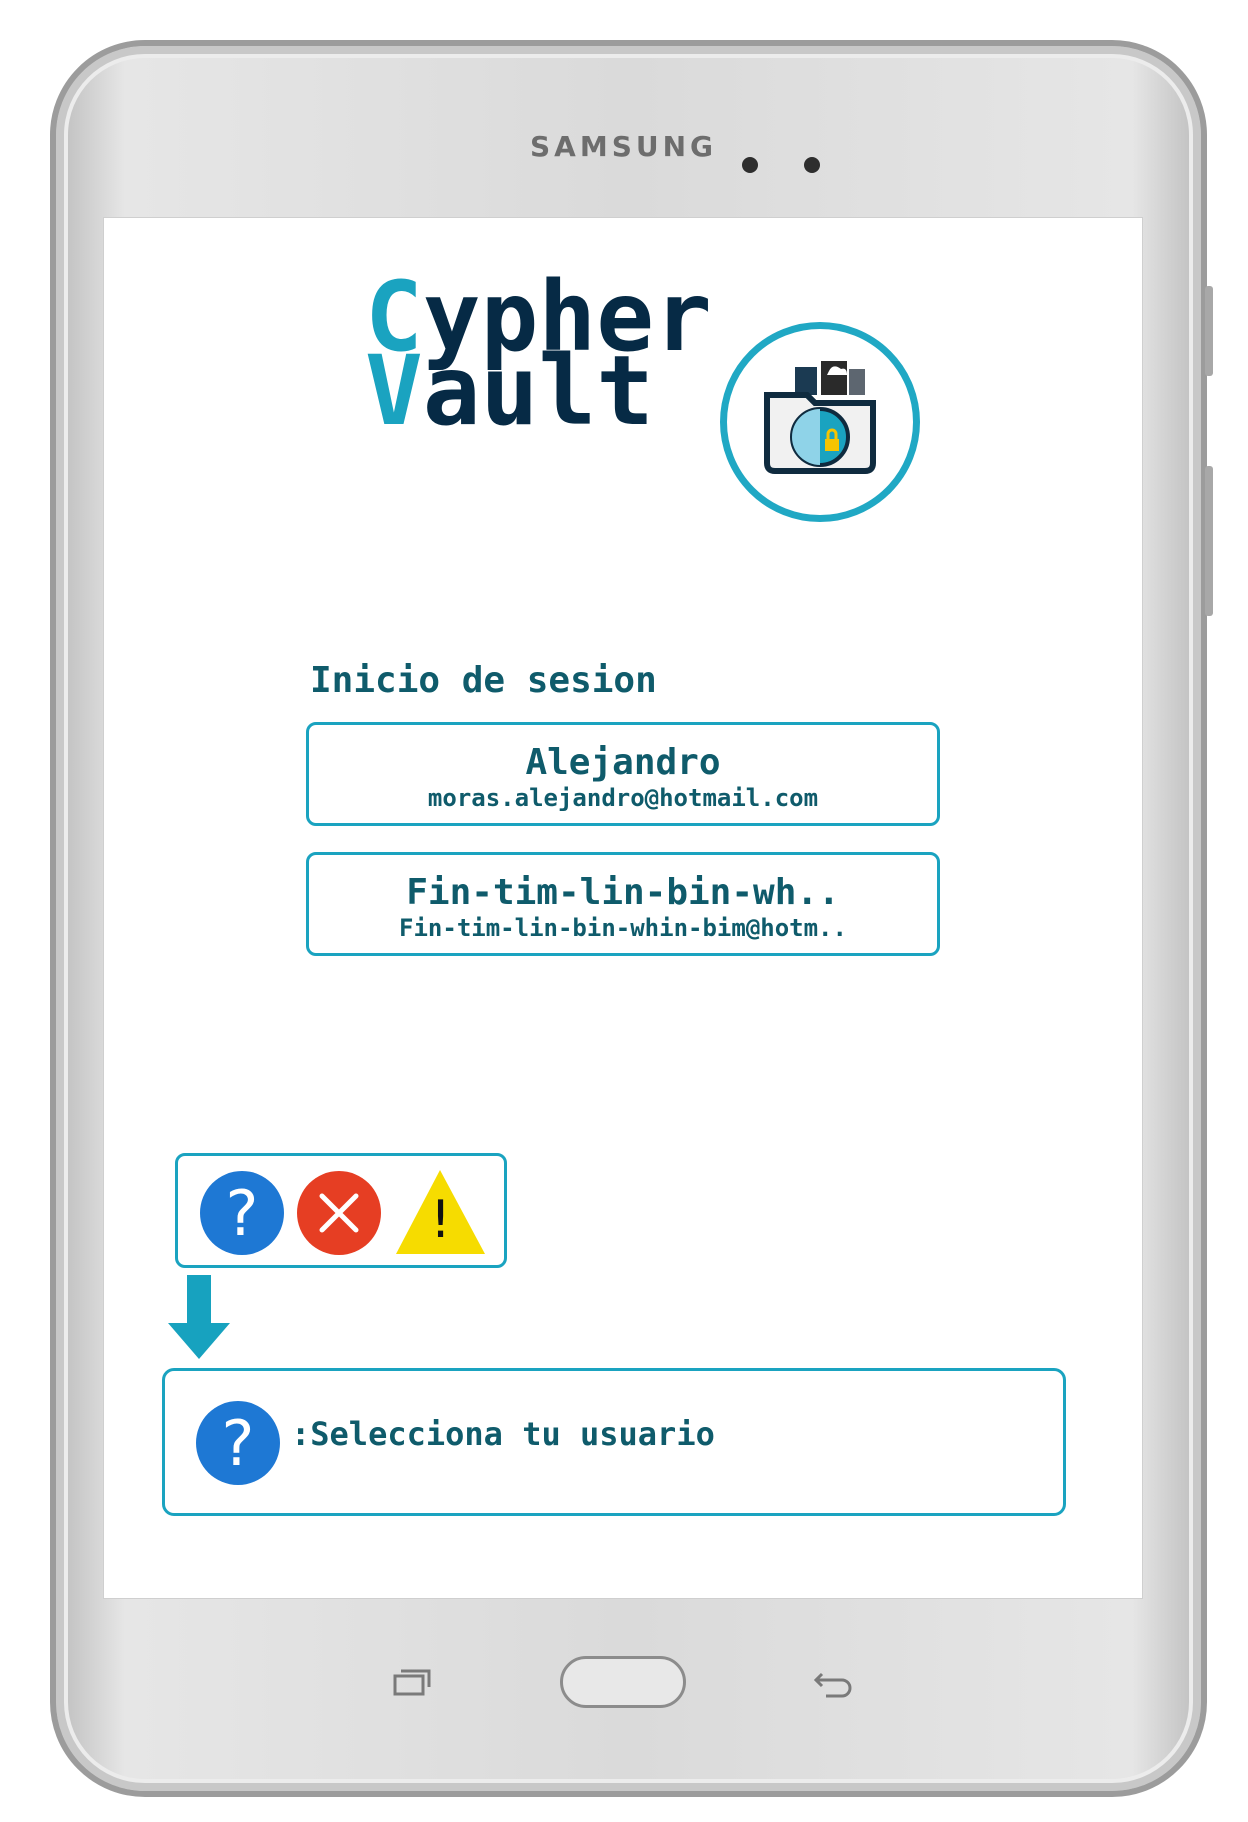 The height and width of the screenshot is (1822, 1248). I want to click on device-brand: SAMSUNG, so click(624, 146).